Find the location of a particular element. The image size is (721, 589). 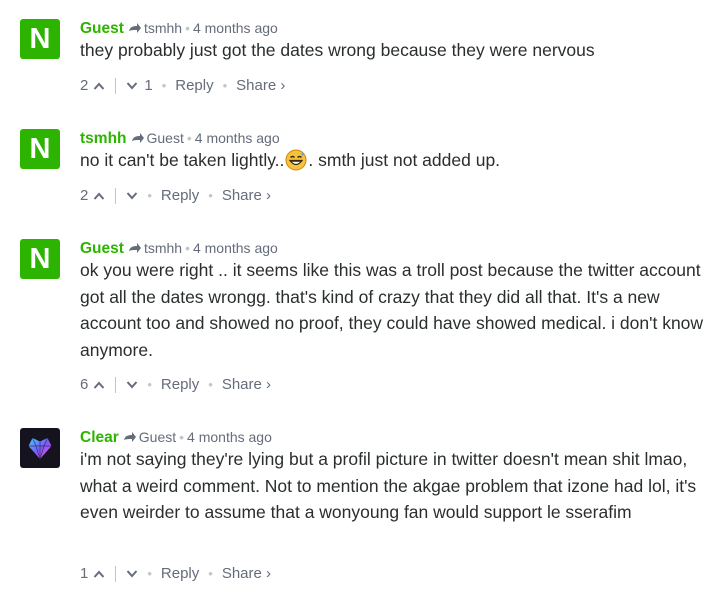

upvote-button: 6 is located at coordinates (92, 385).